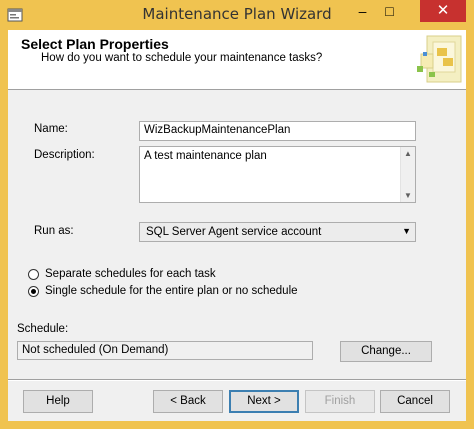 The image size is (474, 429). I want to click on run-as-value: SQL Server Agent service account, so click(234, 232).